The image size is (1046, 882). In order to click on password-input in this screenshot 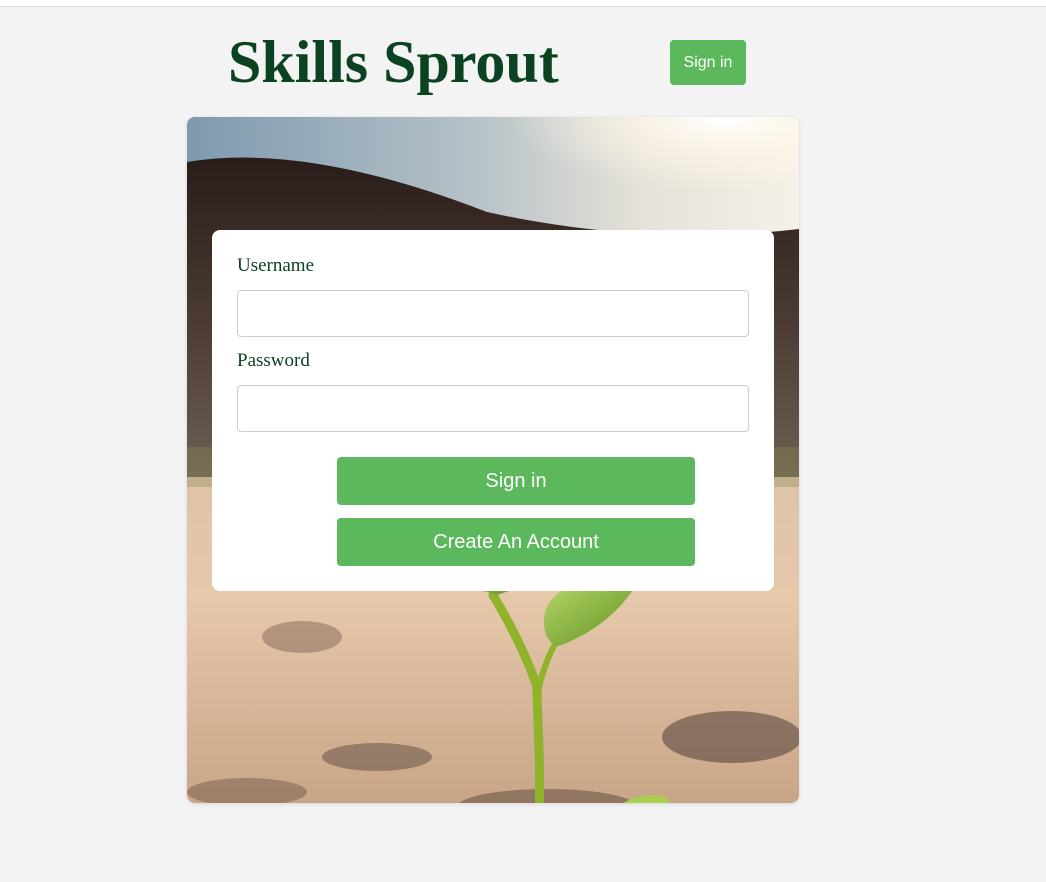, I will do `click(493, 408)`.